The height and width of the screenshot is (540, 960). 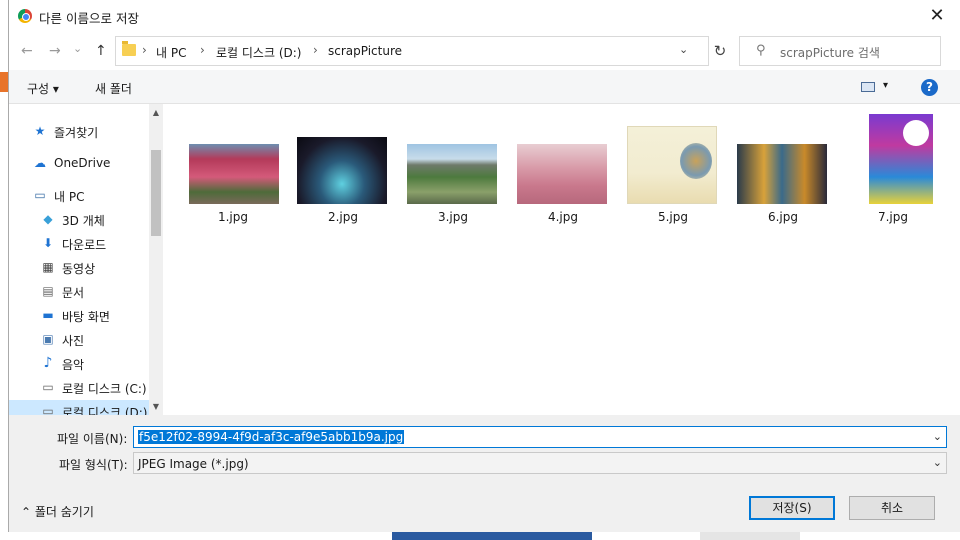 I want to click on picture-icon: ▣, so click(x=48, y=339).